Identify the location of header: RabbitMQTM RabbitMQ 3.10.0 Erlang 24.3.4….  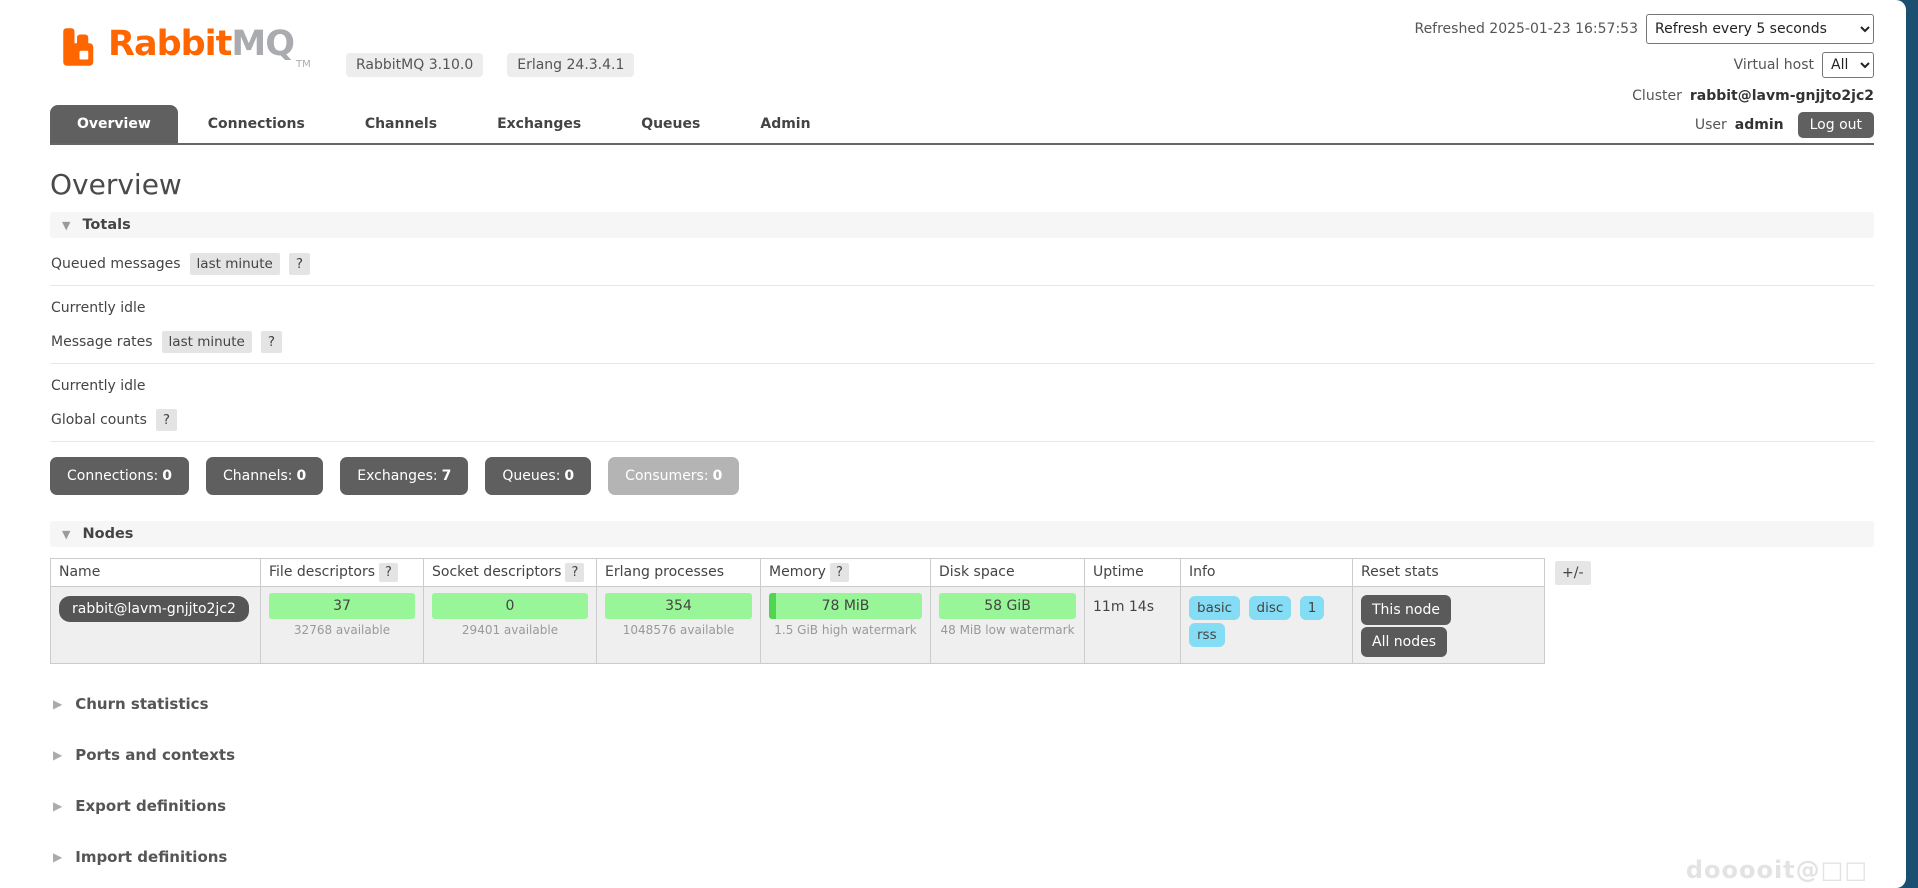
(962, 69).